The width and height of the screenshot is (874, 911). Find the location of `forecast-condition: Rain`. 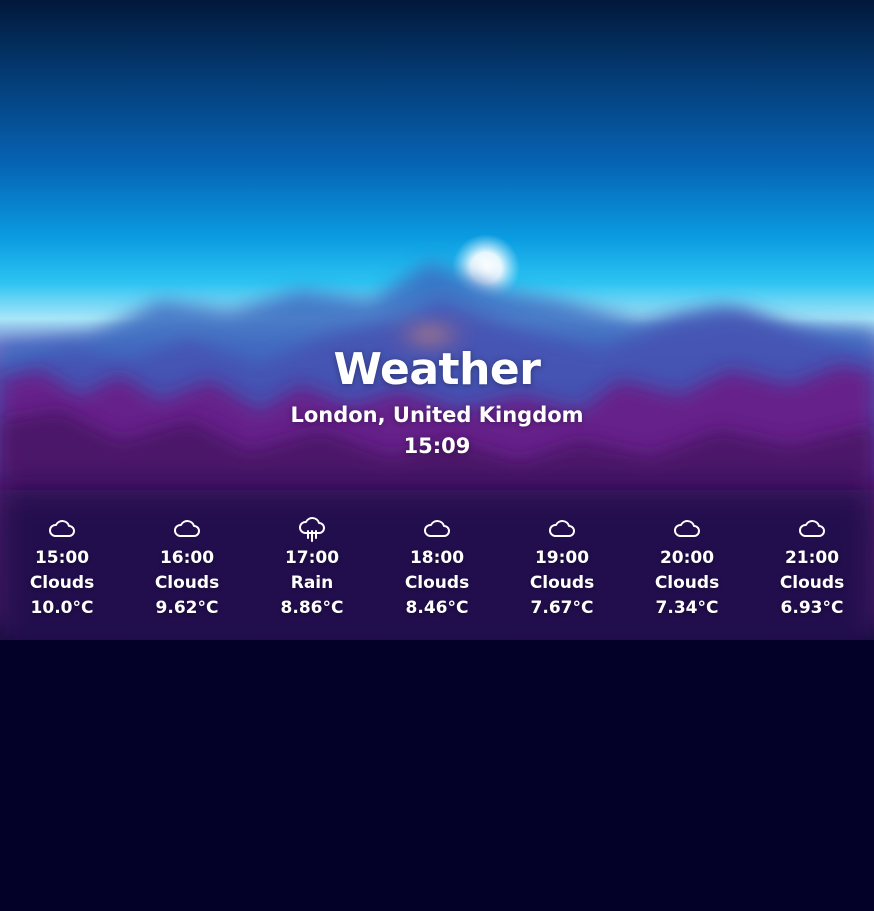

forecast-condition: Rain is located at coordinates (312, 583).